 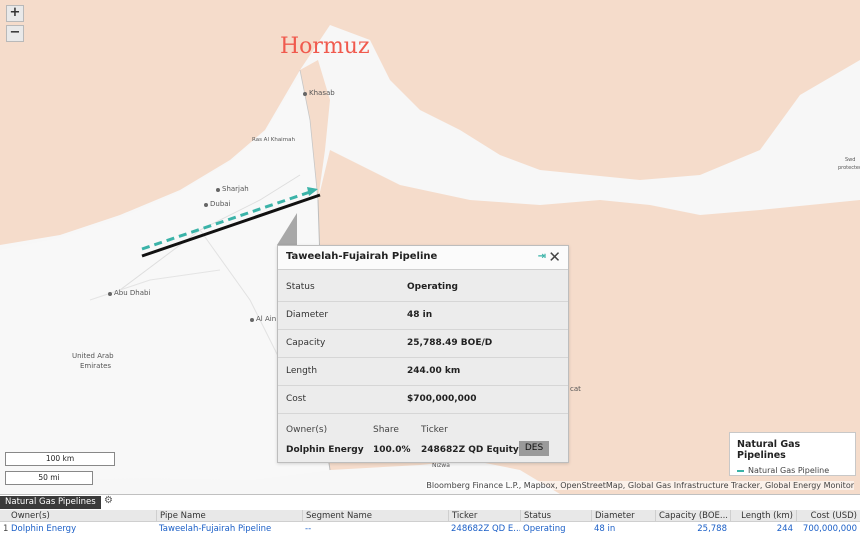 What do you see at coordinates (82, 516) in the screenshot?
I see `col-owner: Owner(s)` at bounding box center [82, 516].